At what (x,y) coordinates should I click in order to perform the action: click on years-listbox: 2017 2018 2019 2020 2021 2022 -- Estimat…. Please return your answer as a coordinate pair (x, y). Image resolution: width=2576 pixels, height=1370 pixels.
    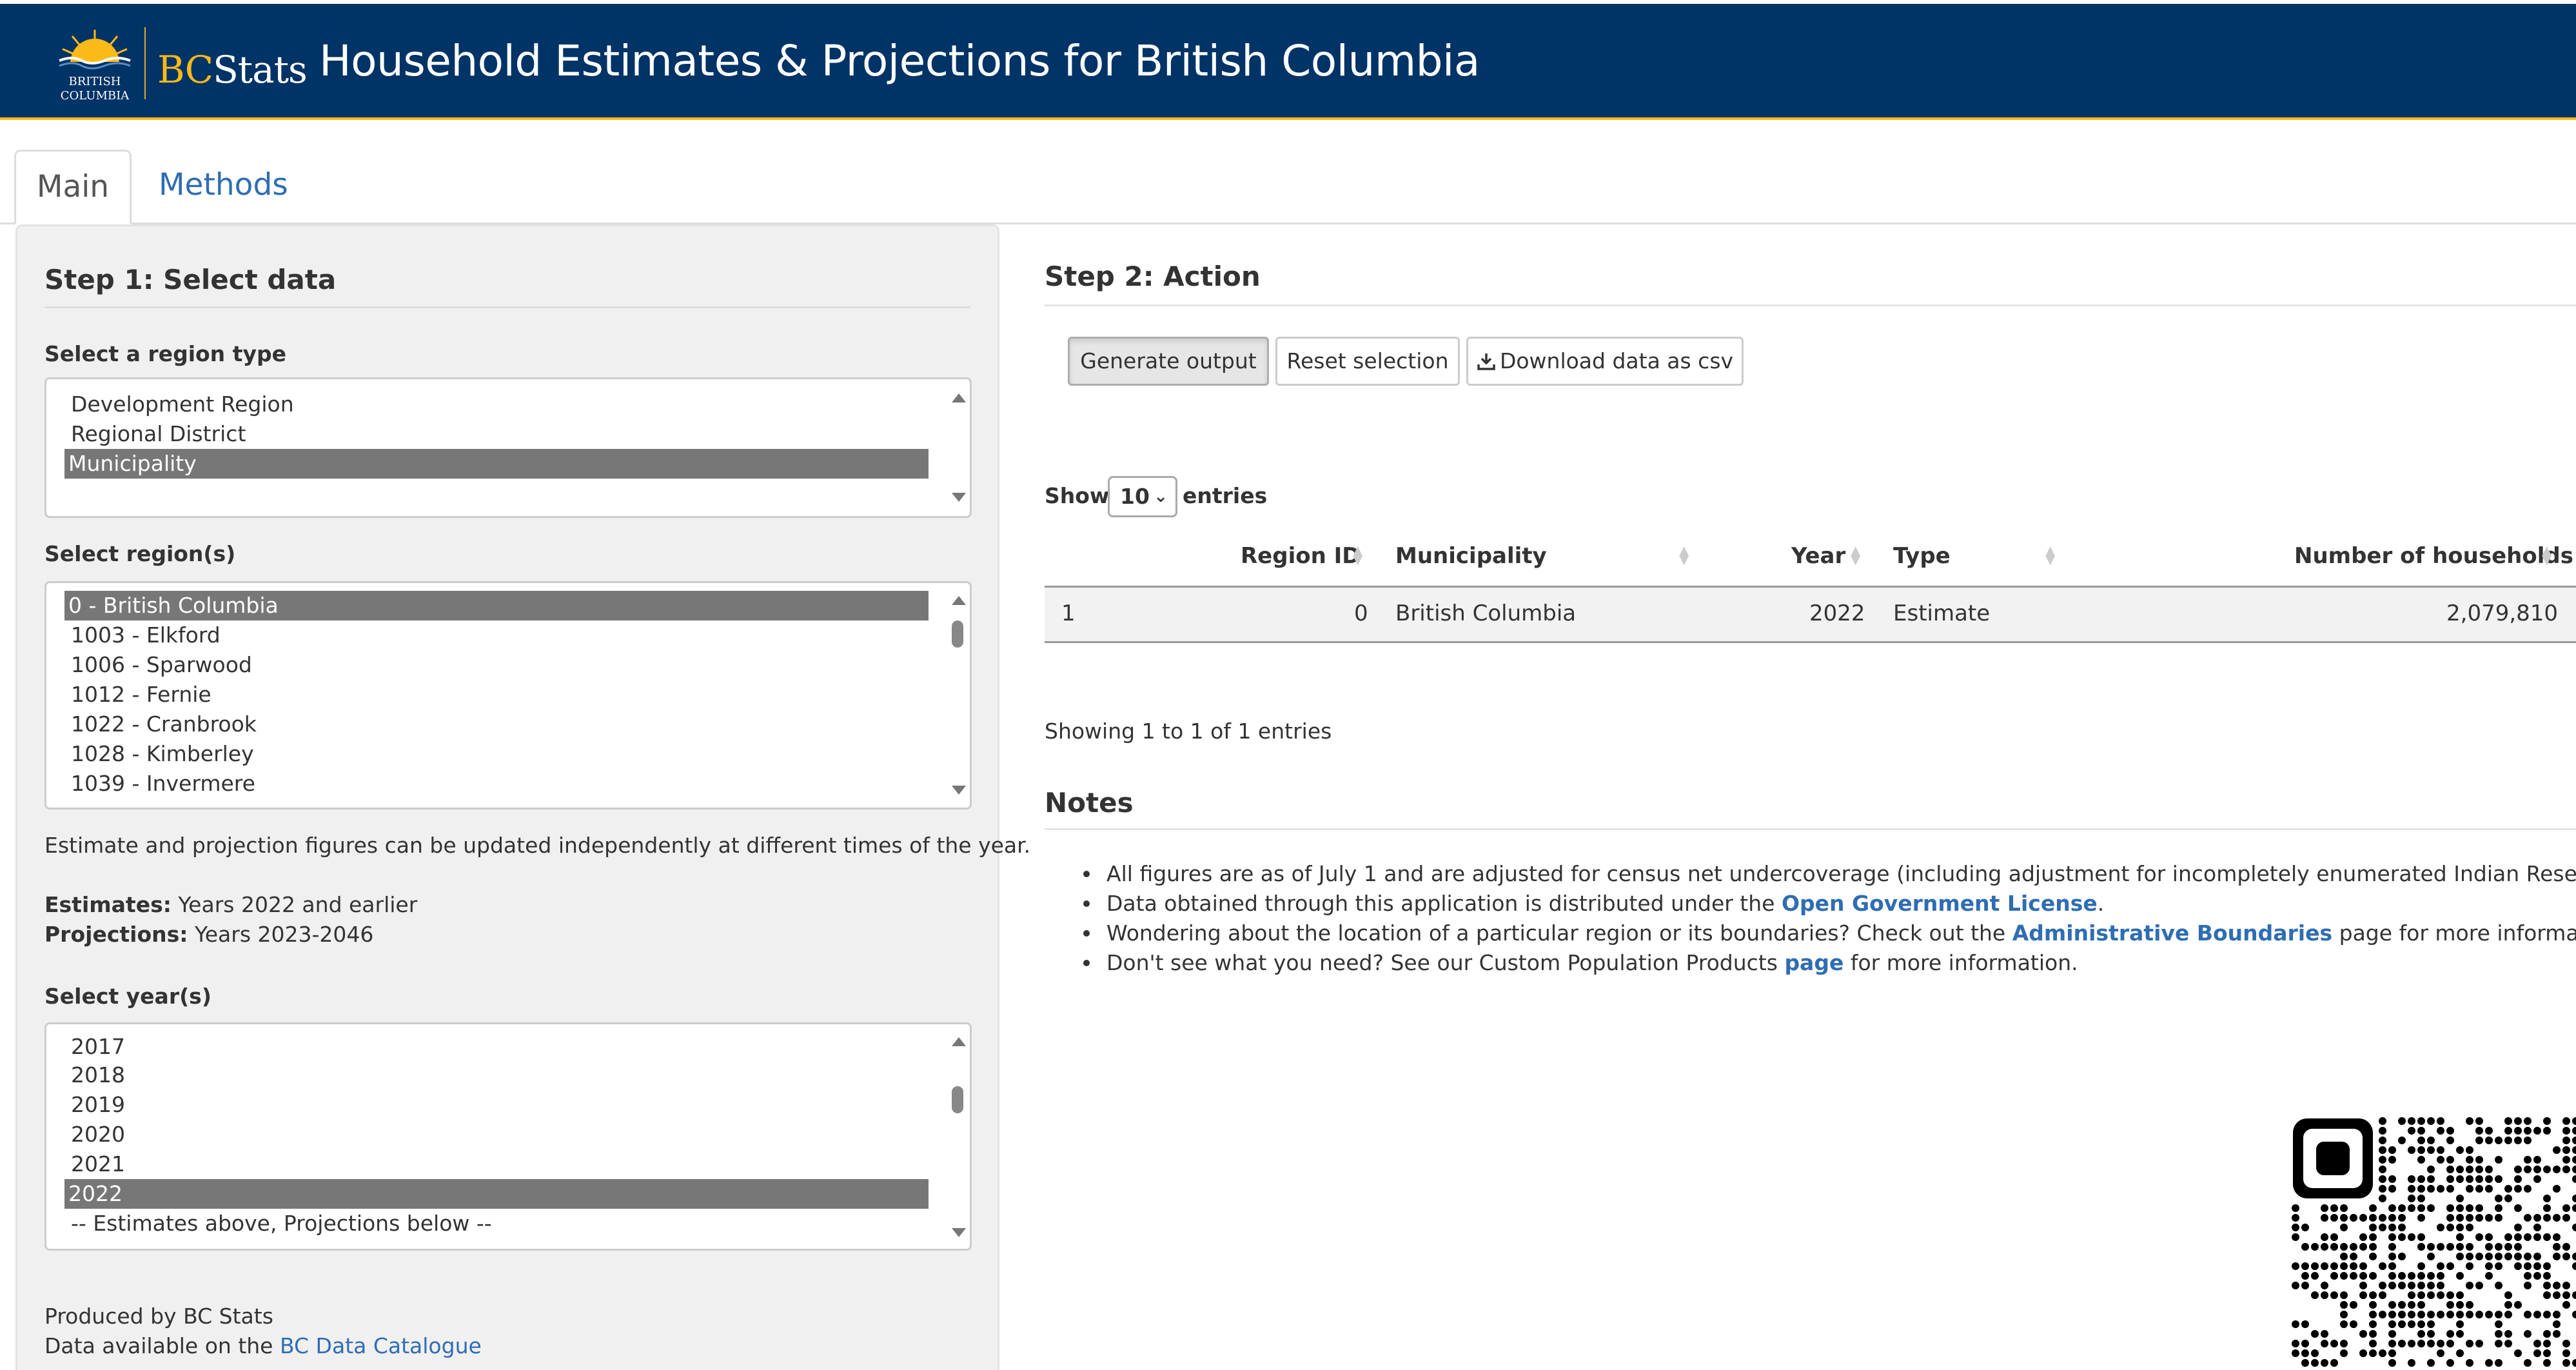
    Looking at the image, I should click on (508, 1136).